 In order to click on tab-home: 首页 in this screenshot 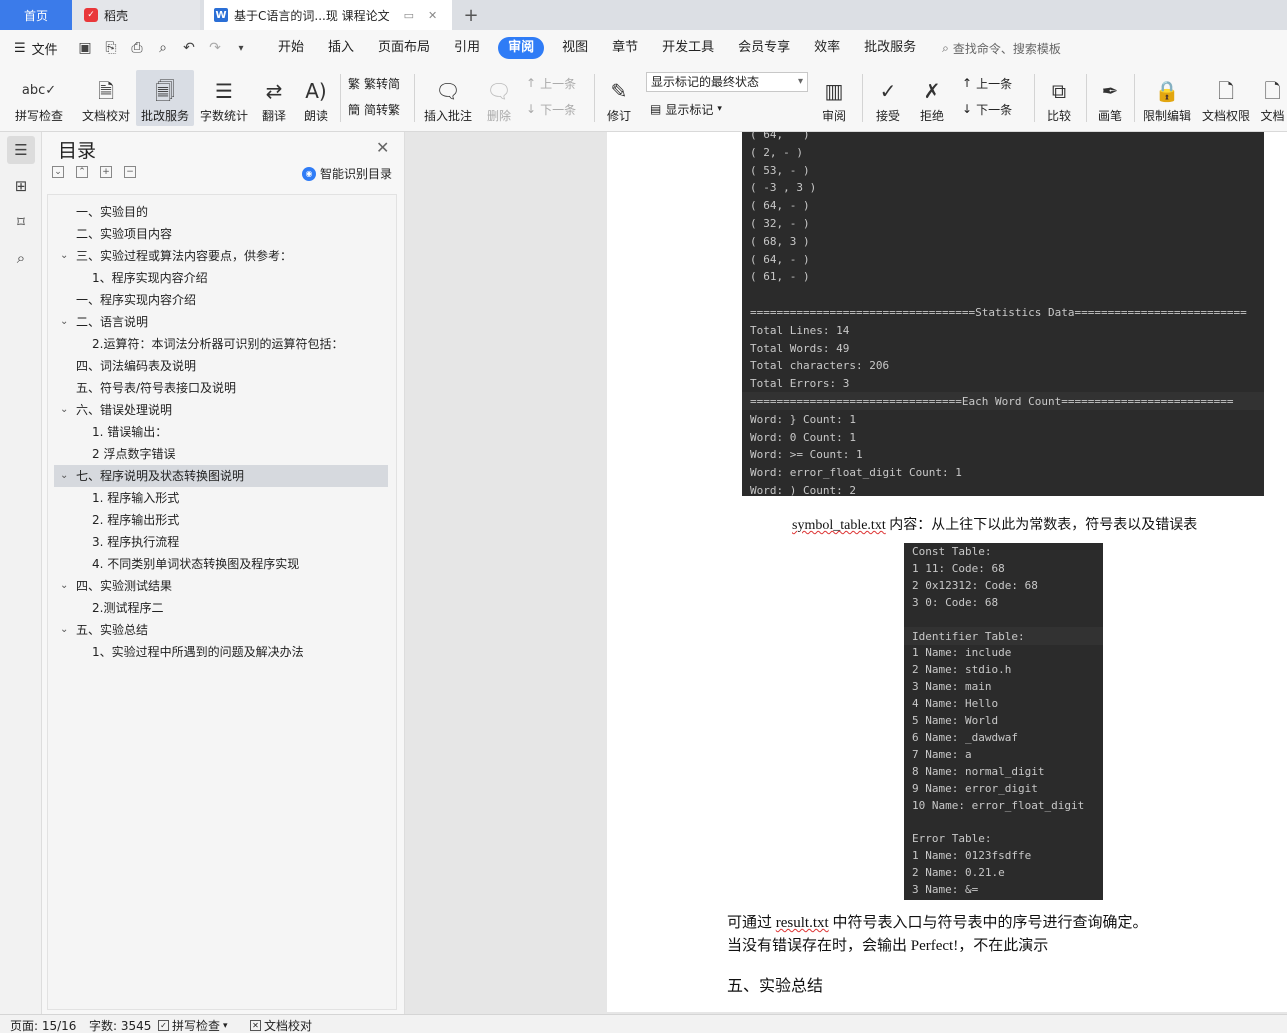, I will do `click(36, 15)`.